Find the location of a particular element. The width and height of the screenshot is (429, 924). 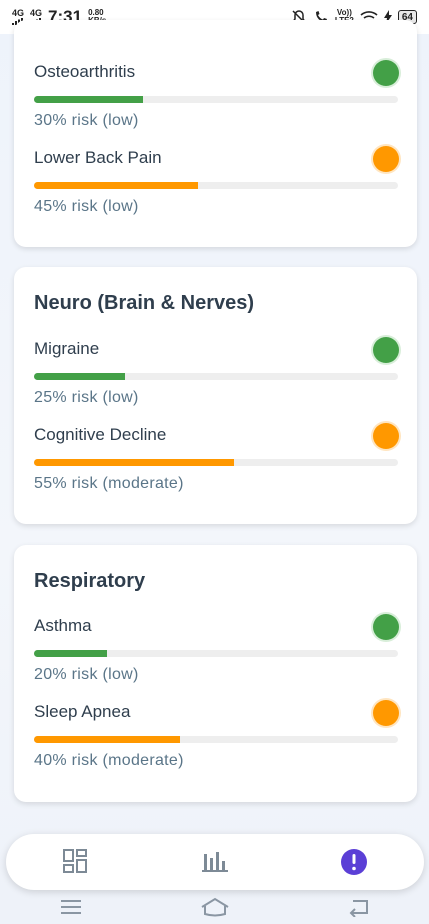

risk-label: 40% risk (moderate) is located at coordinates (109, 760).